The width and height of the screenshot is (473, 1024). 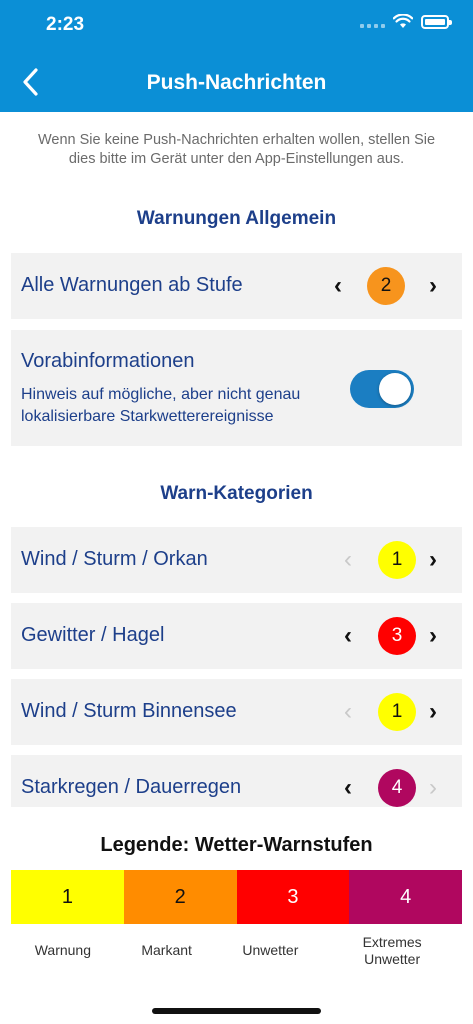 What do you see at coordinates (132, 285) in the screenshot?
I see `all-warnings-label: Alle Warnungen ab Stufe` at bounding box center [132, 285].